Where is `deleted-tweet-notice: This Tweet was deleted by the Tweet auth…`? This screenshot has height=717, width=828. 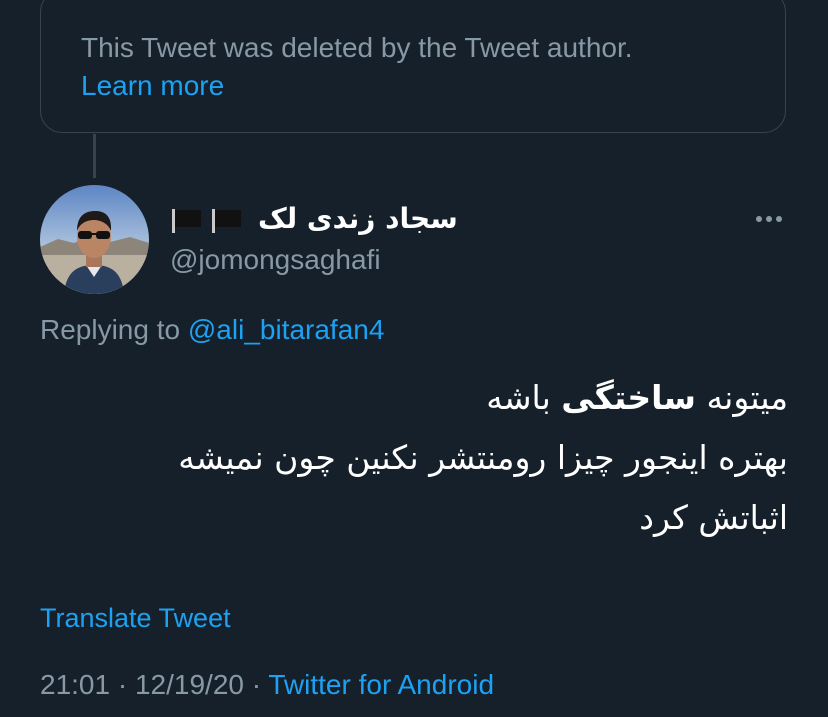
deleted-tweet-notice: This Tweet was deleted by the Tweet auth… is located at coordinates (357, 47).